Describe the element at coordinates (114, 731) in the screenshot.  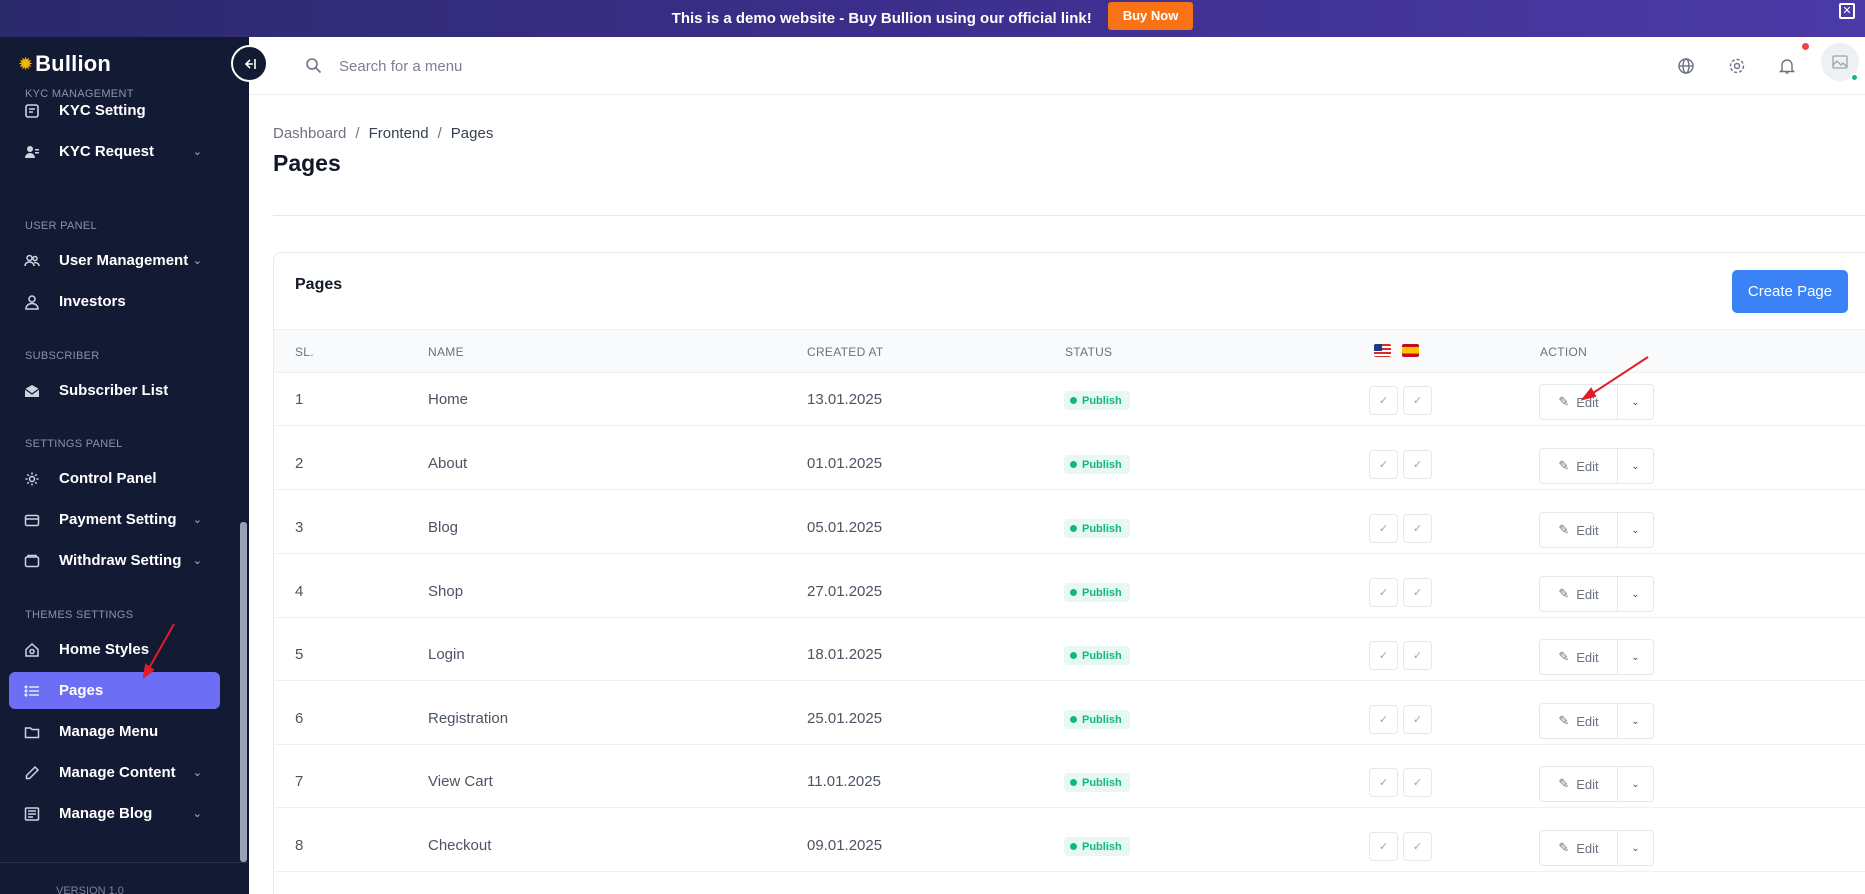
I see `sidebar-item-manage-menu: Manage Menu` at that location.